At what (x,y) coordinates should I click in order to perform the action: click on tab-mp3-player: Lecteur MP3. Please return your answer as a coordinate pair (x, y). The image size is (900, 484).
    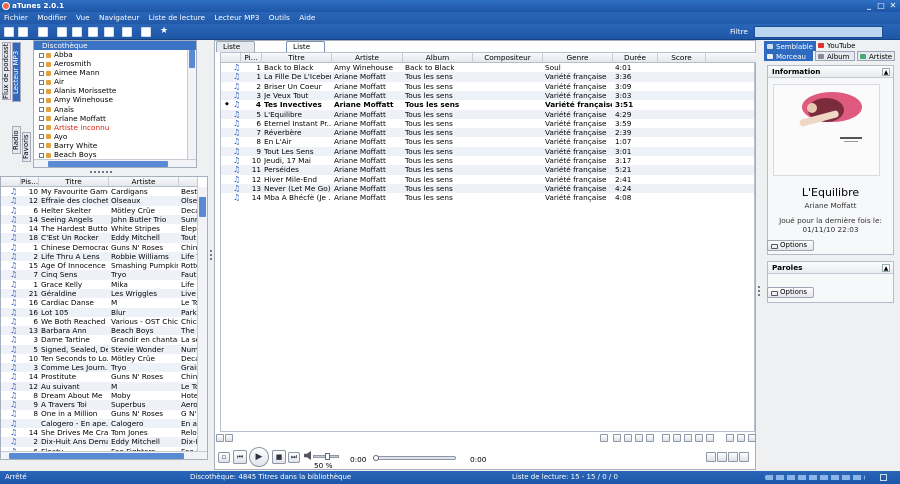
    Looking at the image, I should click on (16, 72).